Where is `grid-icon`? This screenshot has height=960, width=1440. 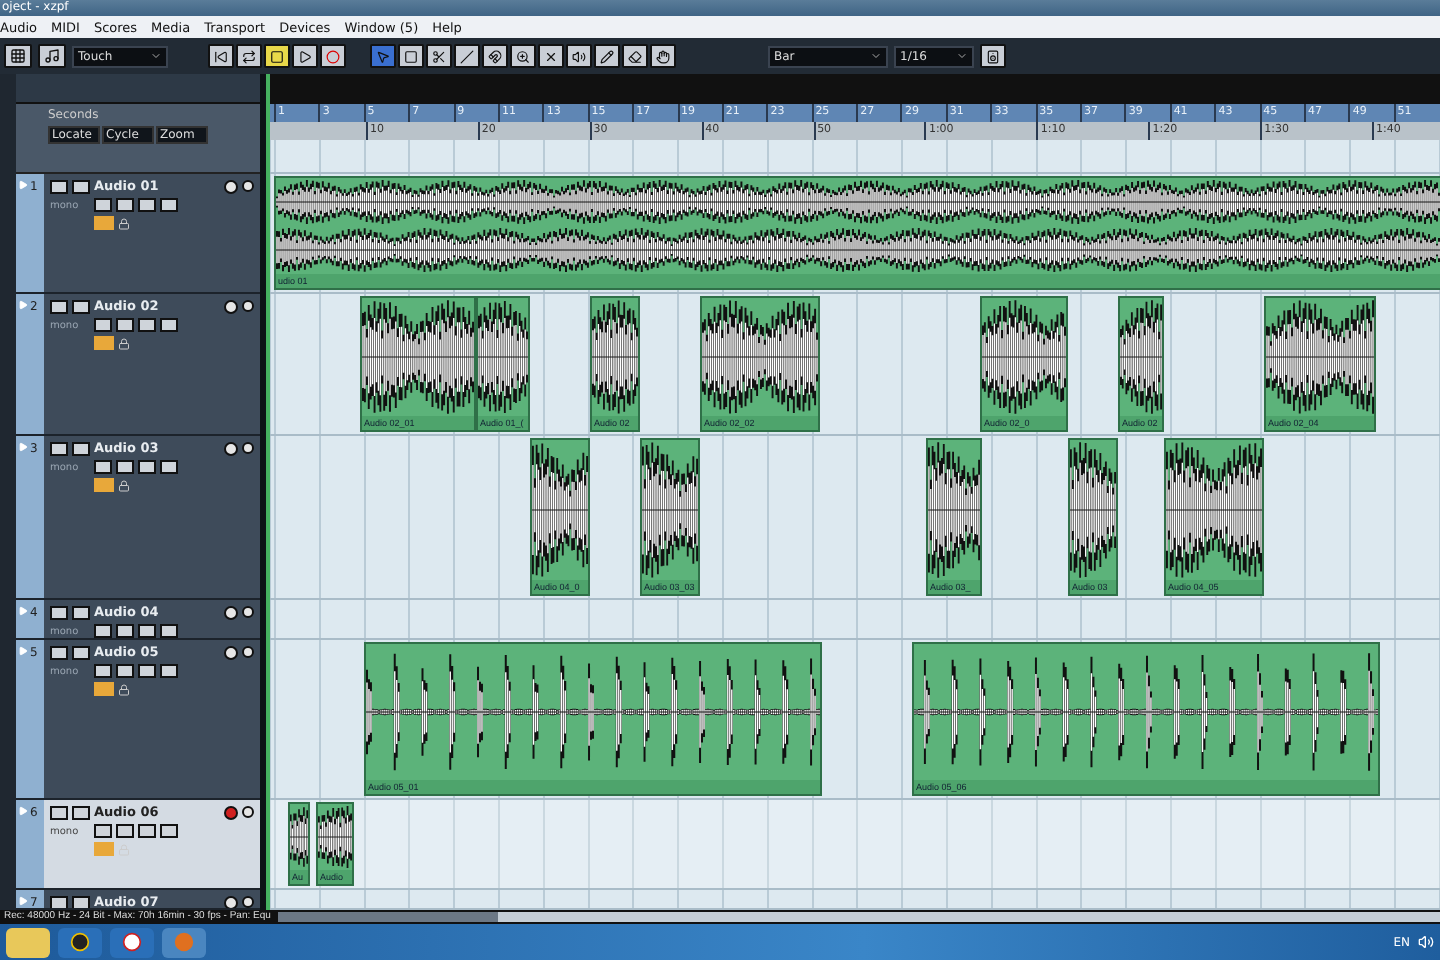 grid-icon is located at coordinates (18, 56).